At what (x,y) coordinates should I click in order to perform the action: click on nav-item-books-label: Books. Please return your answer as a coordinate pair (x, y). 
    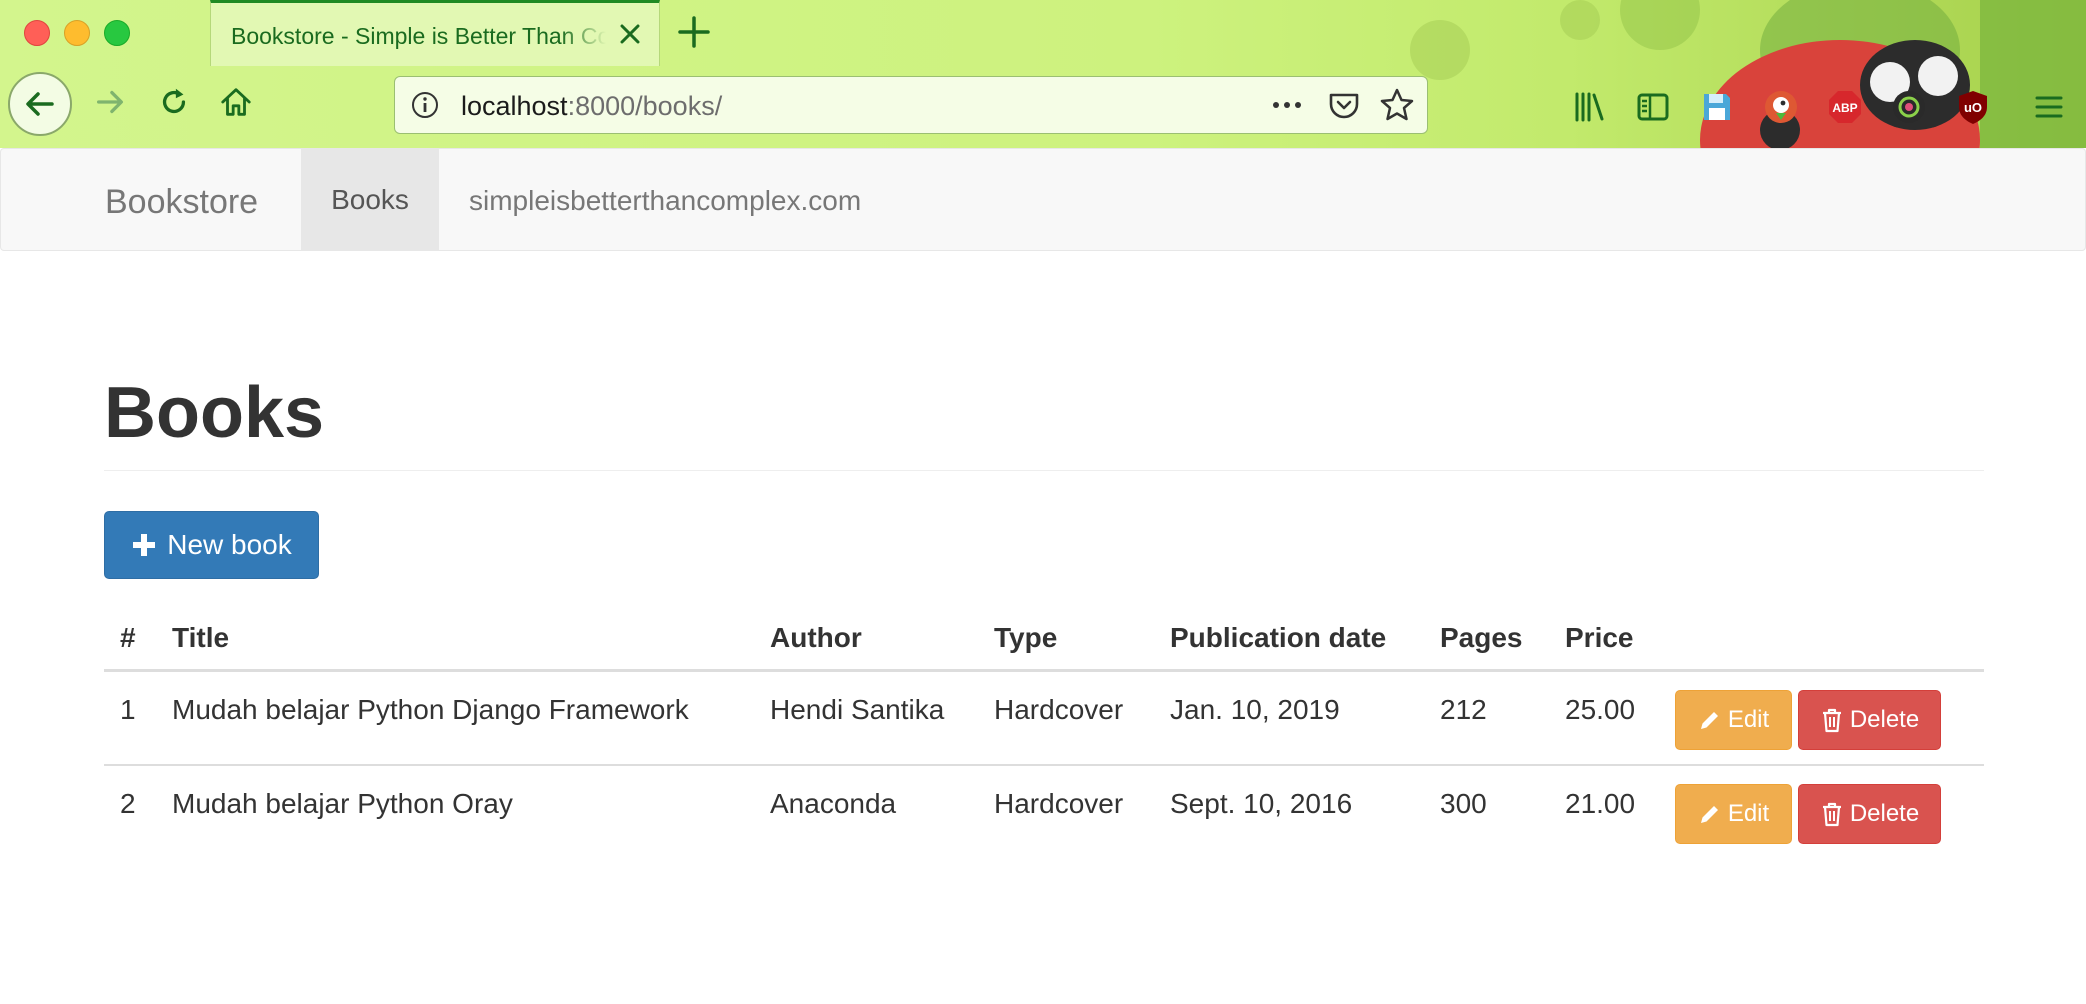
    Looking at the image, I should click on (370, 199).